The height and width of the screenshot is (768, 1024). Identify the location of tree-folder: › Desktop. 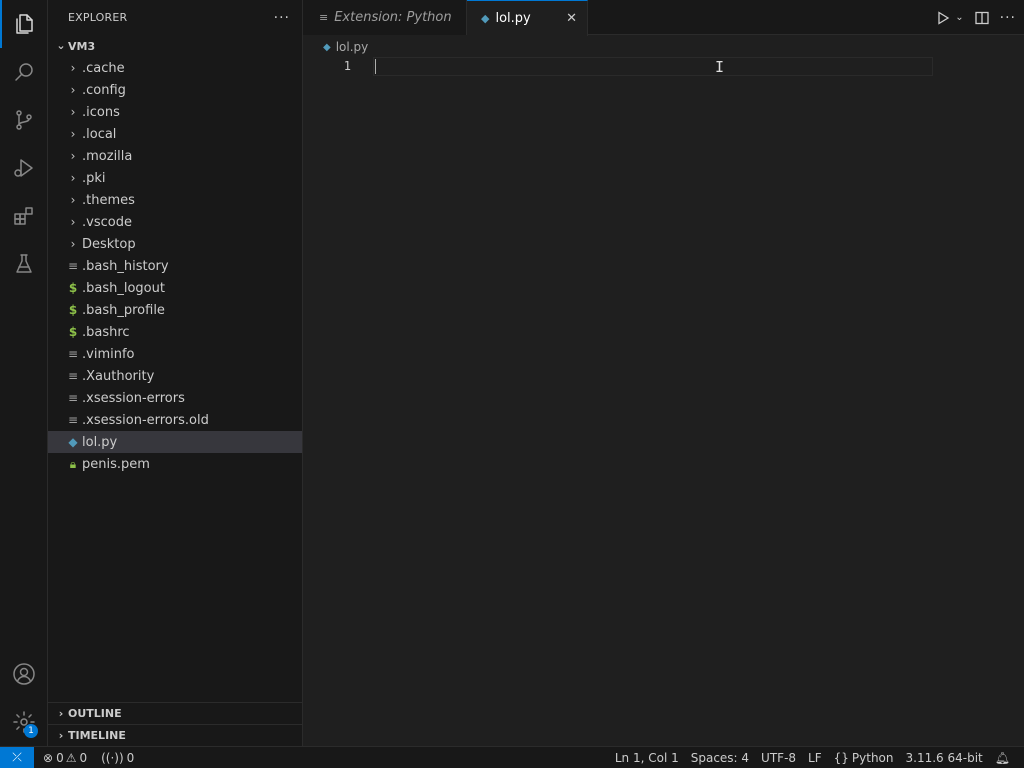
(175, 244).